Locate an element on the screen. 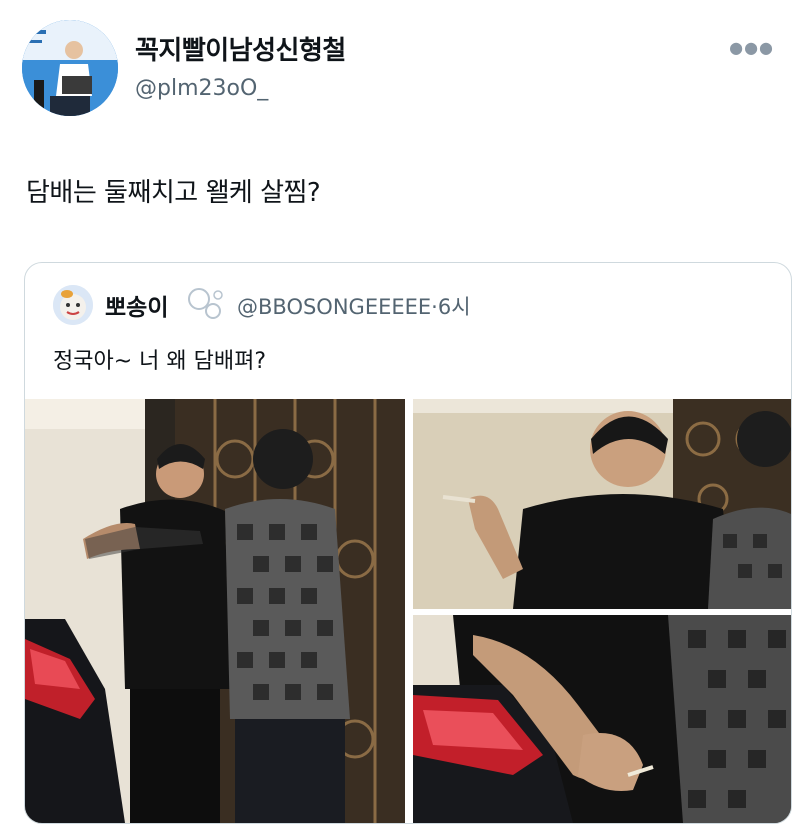 This screenshot has width=800, height=837. quoted-author-handle-time: @BBOSONGEEEEE·6시 is located at coordinates (354, 306).